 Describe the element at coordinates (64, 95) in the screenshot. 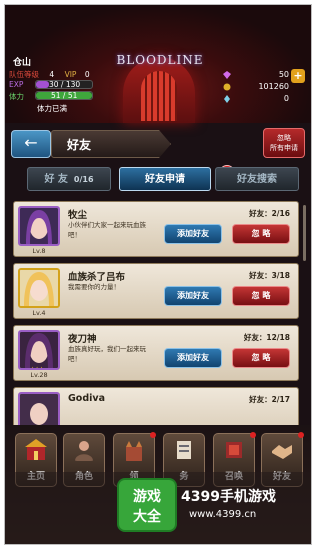

I see `stamina-value: 51 / 51` at that location.